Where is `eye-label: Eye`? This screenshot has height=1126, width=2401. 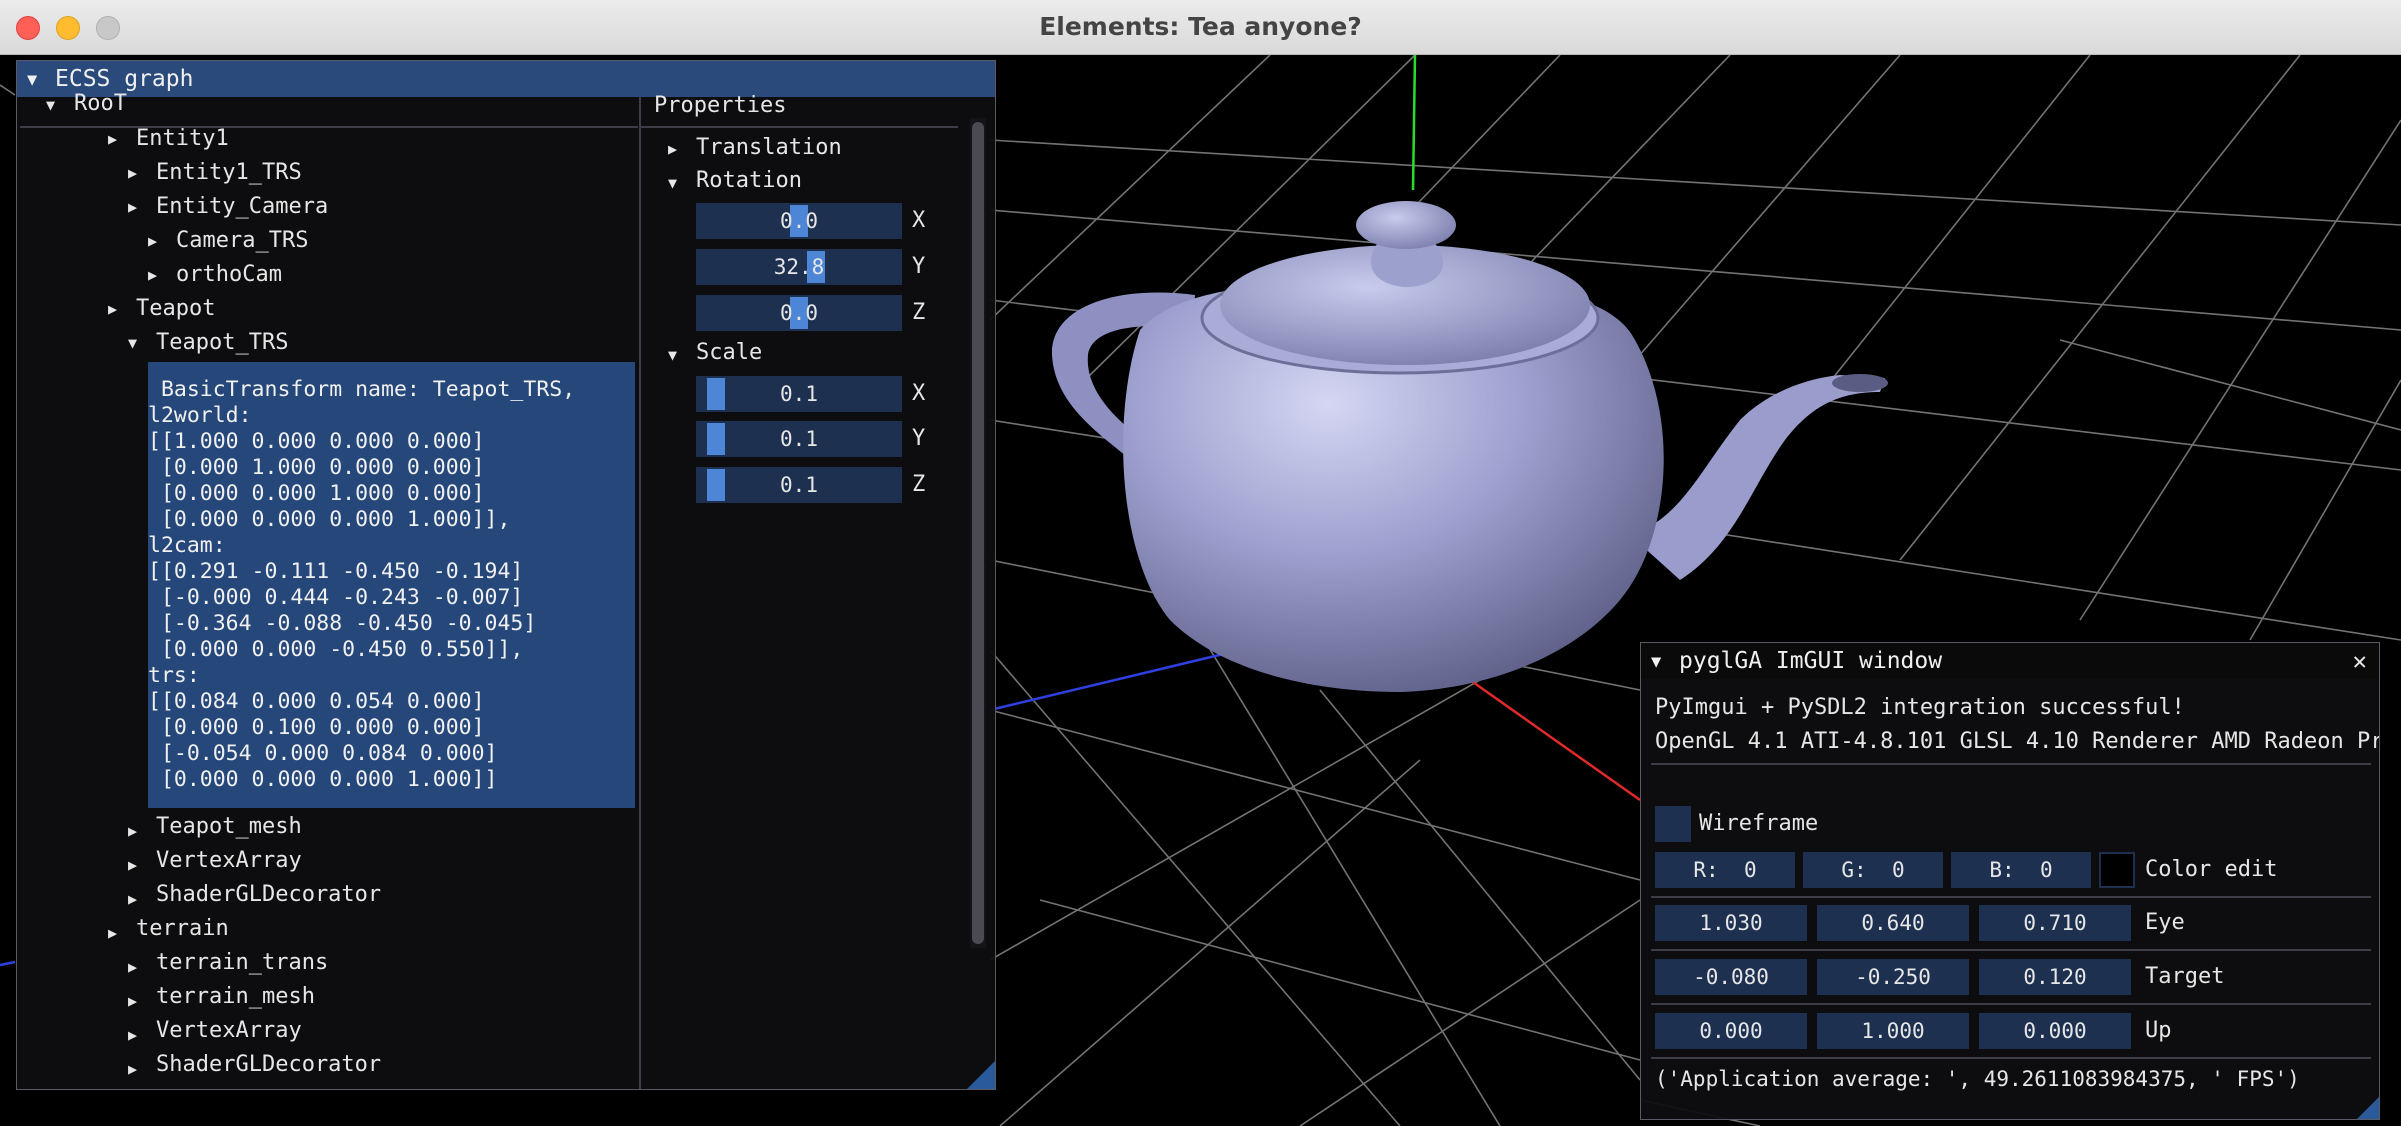
eye-label: Eye is located at coordinates (2165, 922).